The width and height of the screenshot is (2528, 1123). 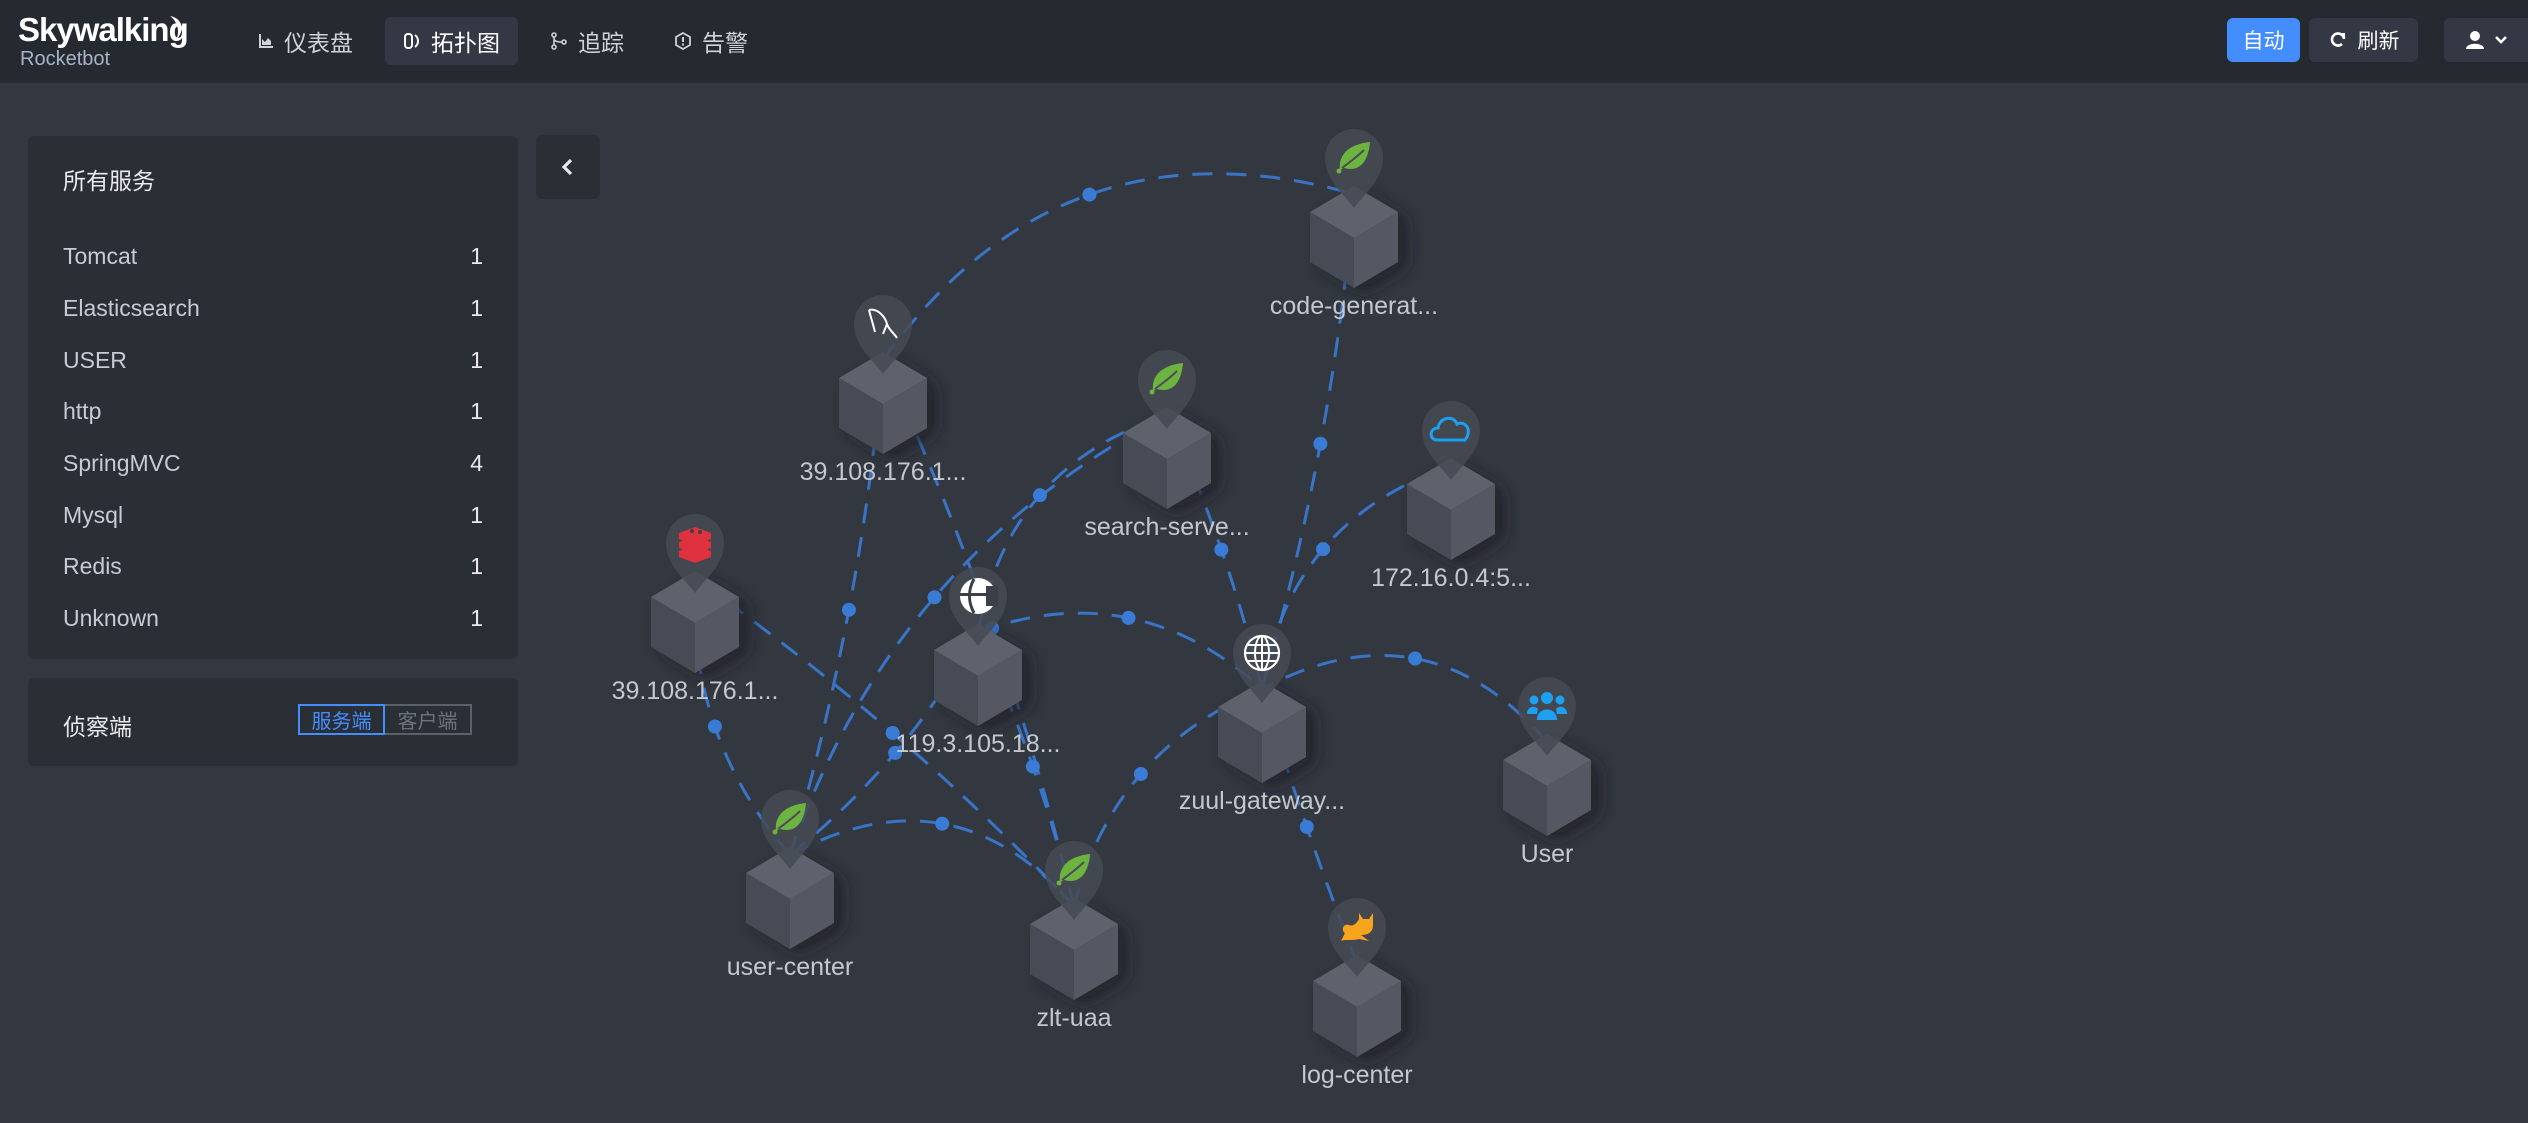 What do you see at coordinates (1264, 41) in the screenshot?
I see `top-bar: Skywalking Rocketbot 仪表盘 拓扑图 追踪 告警 自动 刷新` at bounding box center [1264, 41].